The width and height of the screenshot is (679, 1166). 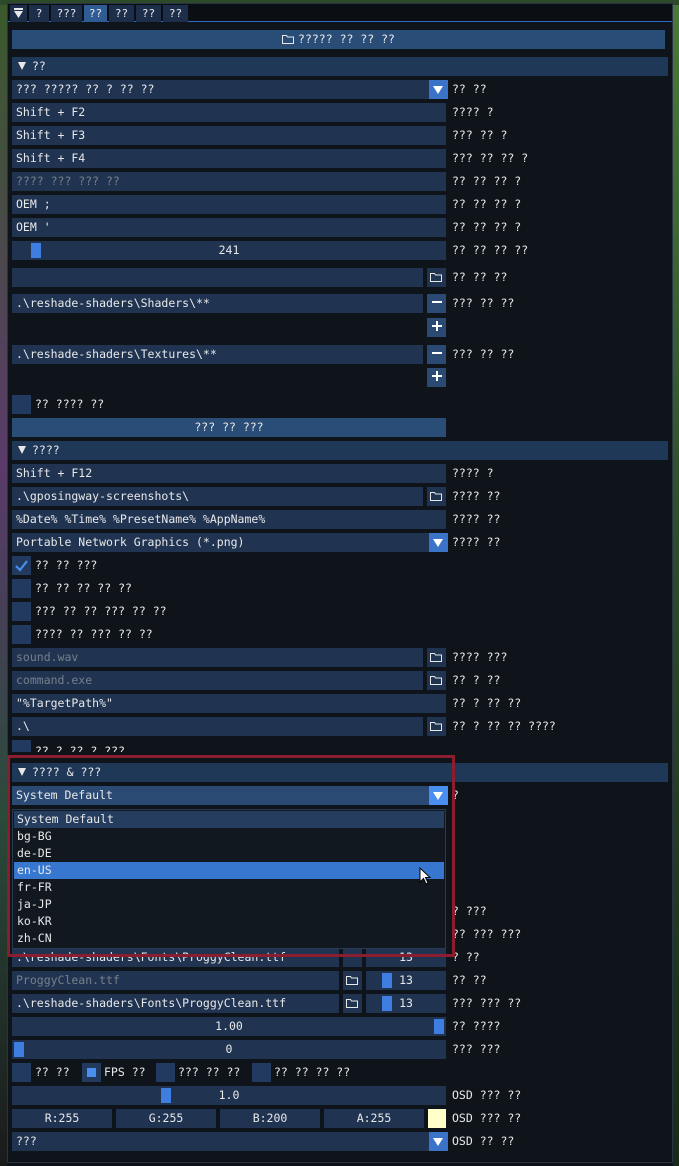 I want to click on key-next-preset-label: ?? ?? ?? ?, so click(x=487, y=227).